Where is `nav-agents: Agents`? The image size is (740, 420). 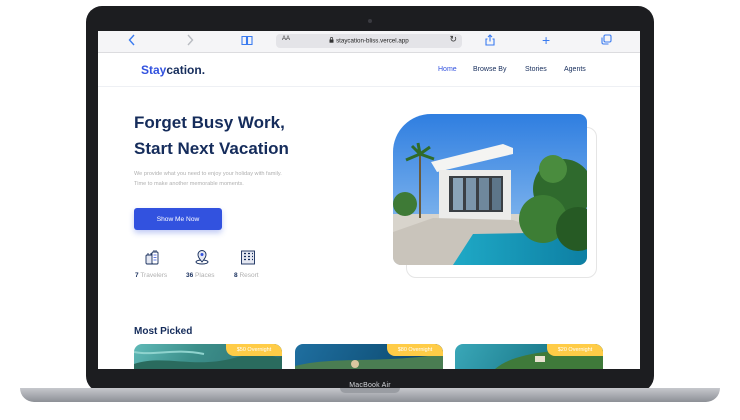 nav-agents: Agents is located at coordinates (575, 69).